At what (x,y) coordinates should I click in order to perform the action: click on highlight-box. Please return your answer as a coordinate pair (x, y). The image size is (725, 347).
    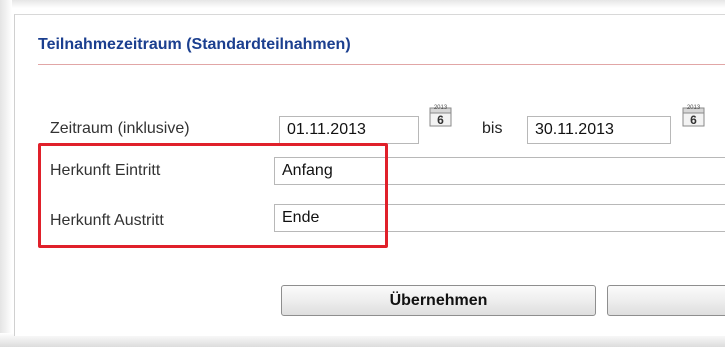
    Looking at the image, I should click on (213, 195).